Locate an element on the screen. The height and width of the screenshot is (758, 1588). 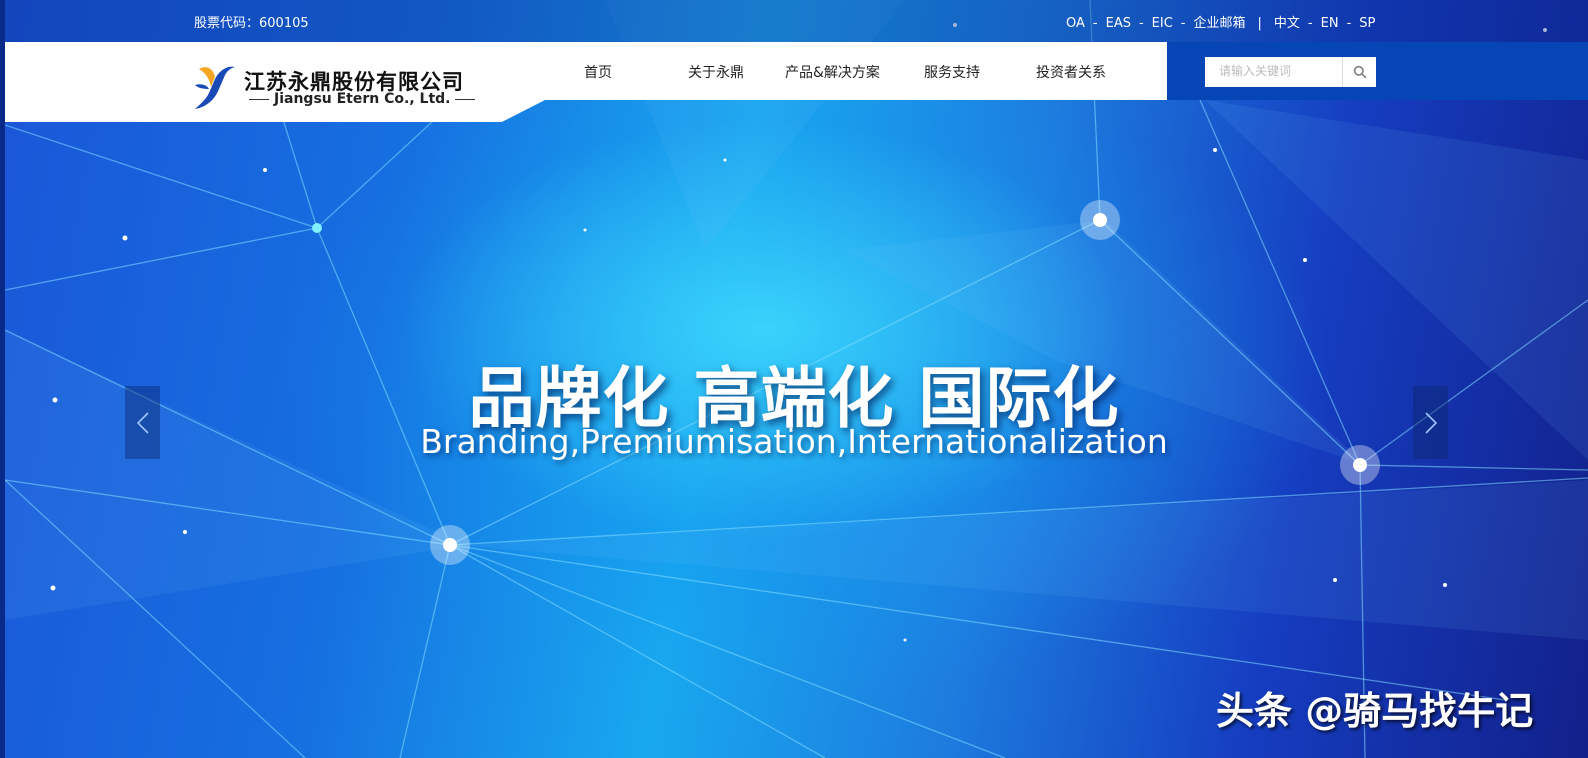
company-name-en: Jiangsu Etern Co., Ltd. is located at coordinates (362, 99).